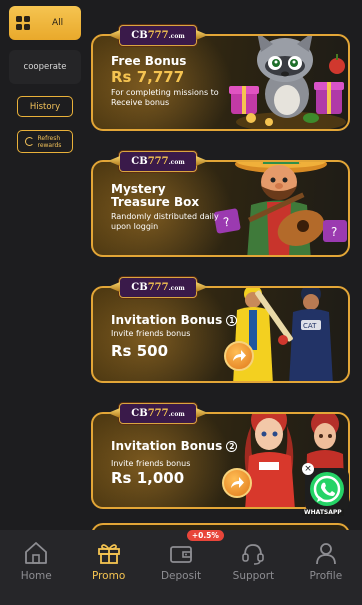  What do you see at coordinates (325, 554) in the screenshot?
I see `user-icon` at bounding box center [325, 554].